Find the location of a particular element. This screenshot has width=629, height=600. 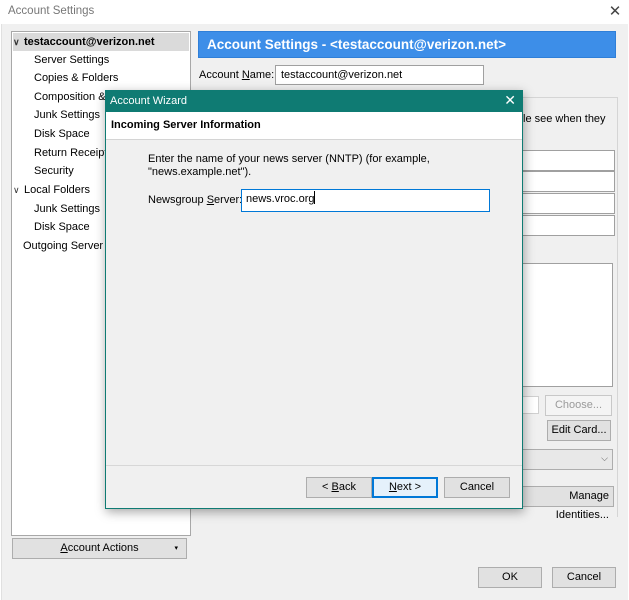

signature-file-field is located at coordinates (530, 405).